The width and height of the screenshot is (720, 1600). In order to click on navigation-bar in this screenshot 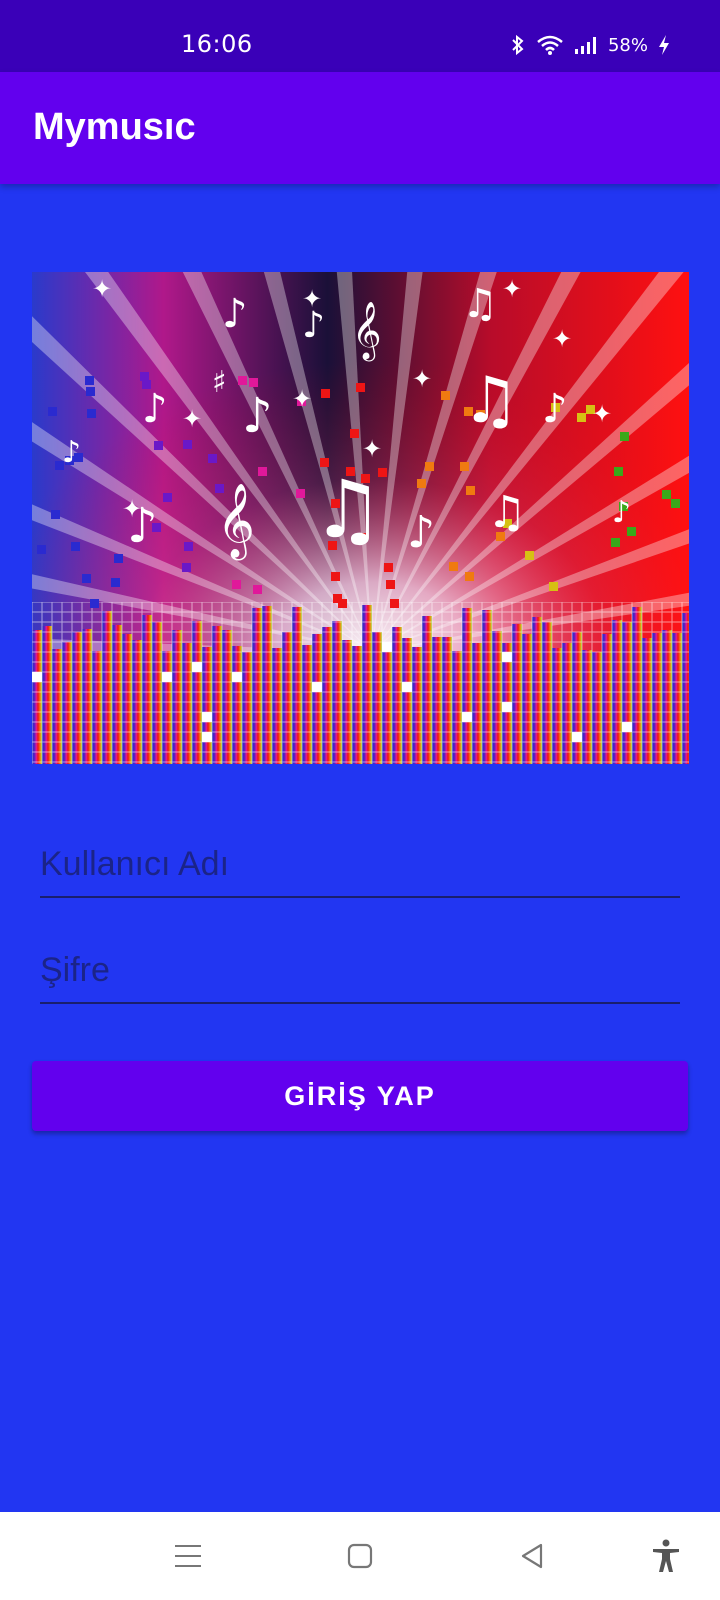, I will do `click(360, 1556)`.